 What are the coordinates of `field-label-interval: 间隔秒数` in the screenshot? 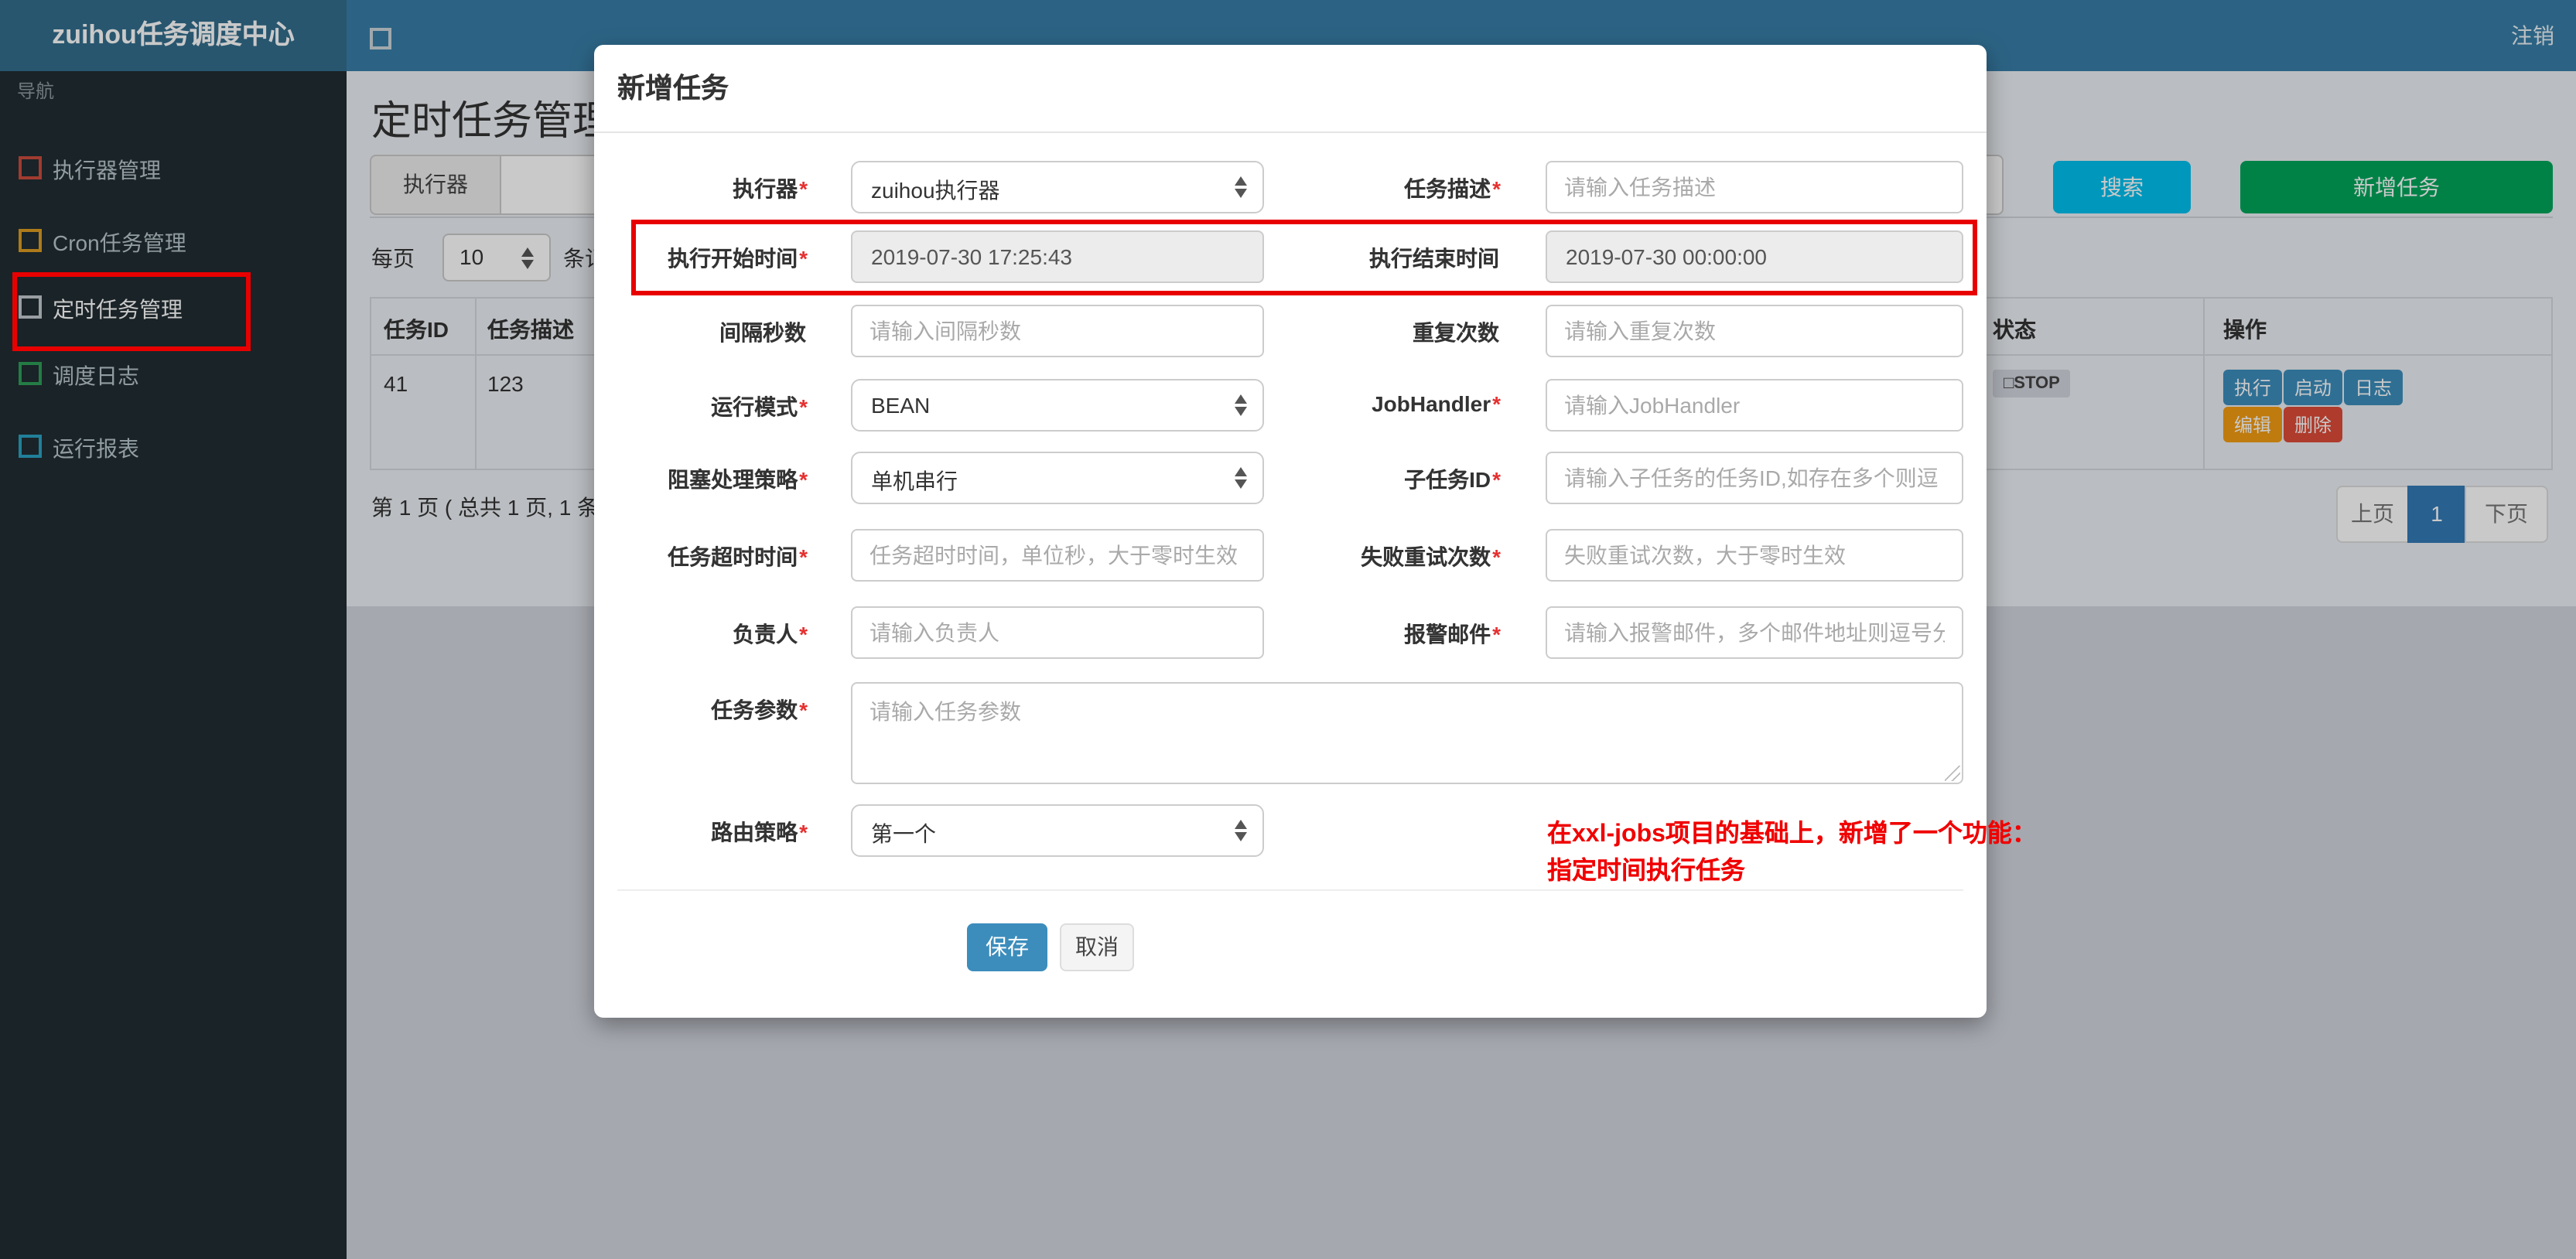 It's located at (762, 333).